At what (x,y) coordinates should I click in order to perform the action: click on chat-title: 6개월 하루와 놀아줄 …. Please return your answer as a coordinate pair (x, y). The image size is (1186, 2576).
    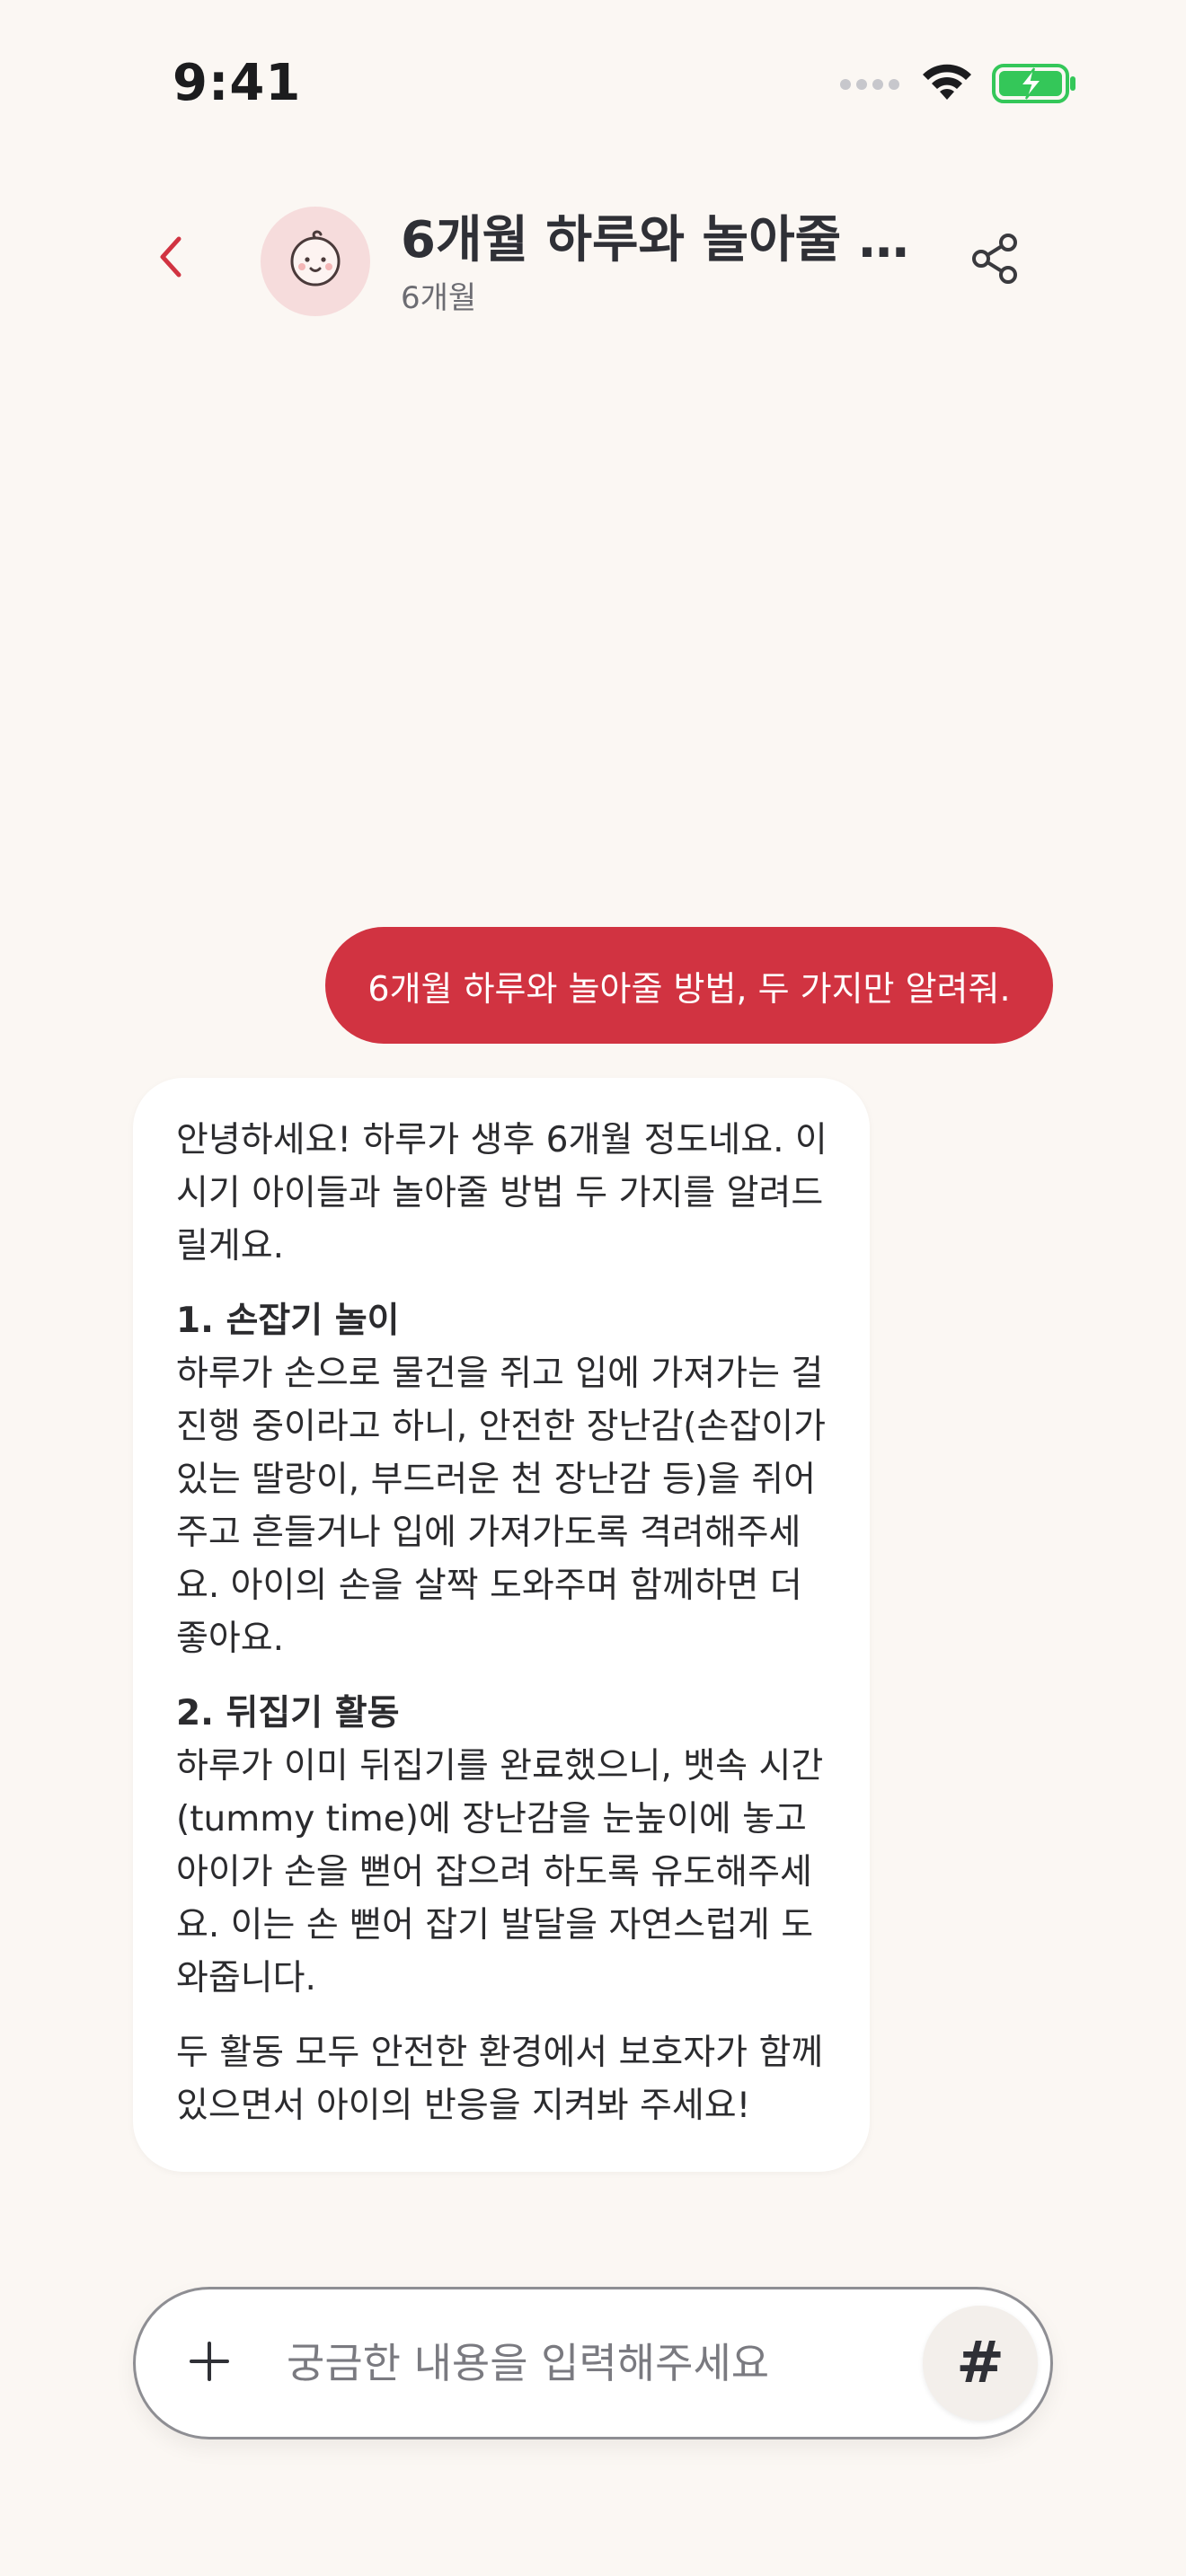
    Looking at the image, I should click on (655, 240).